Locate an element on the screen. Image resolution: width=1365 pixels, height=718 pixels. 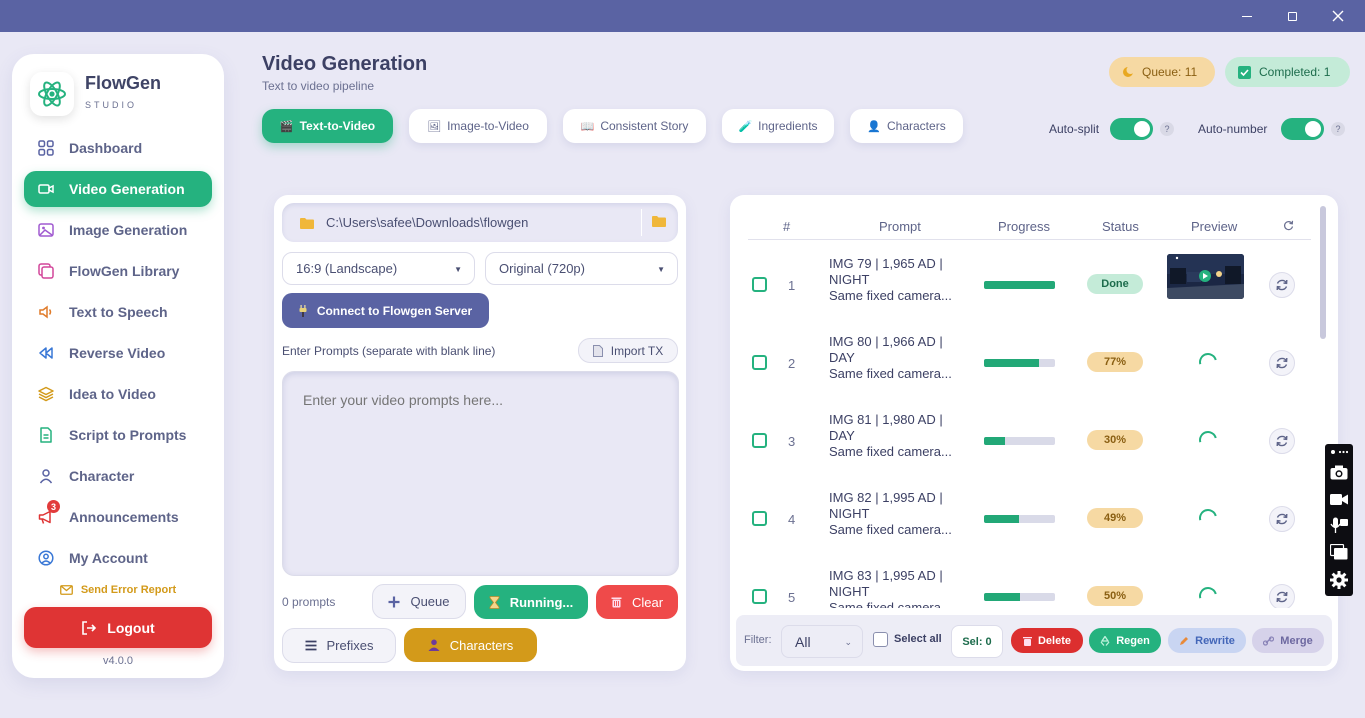
tab-image-to-video: 🖼 Image-to-Video is located at coordinates (478, 126).